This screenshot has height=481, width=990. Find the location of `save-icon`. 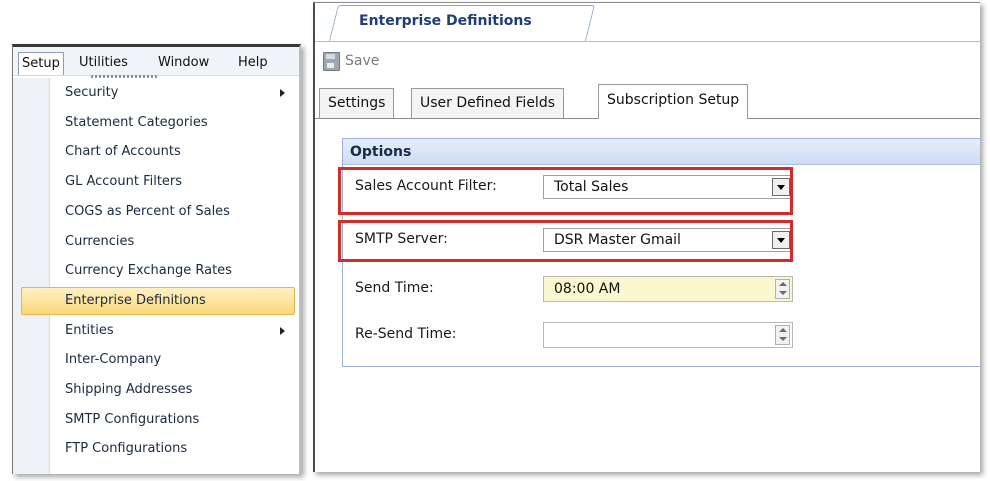

save-icon is located at coordinates (331, 61).